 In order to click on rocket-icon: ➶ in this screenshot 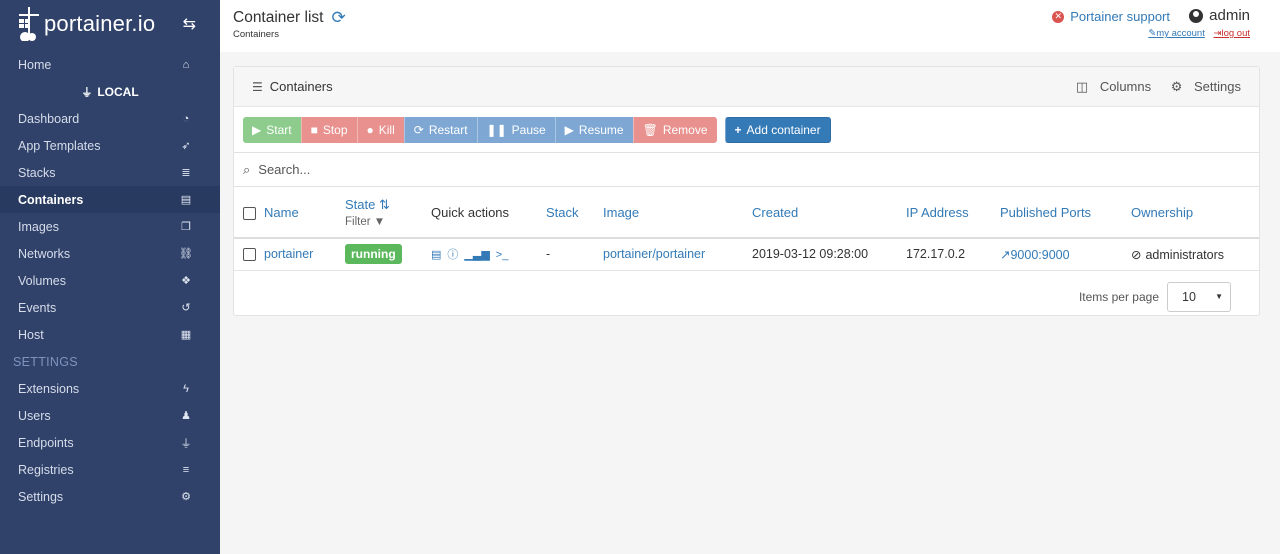, I will do `click(186, 146)`.